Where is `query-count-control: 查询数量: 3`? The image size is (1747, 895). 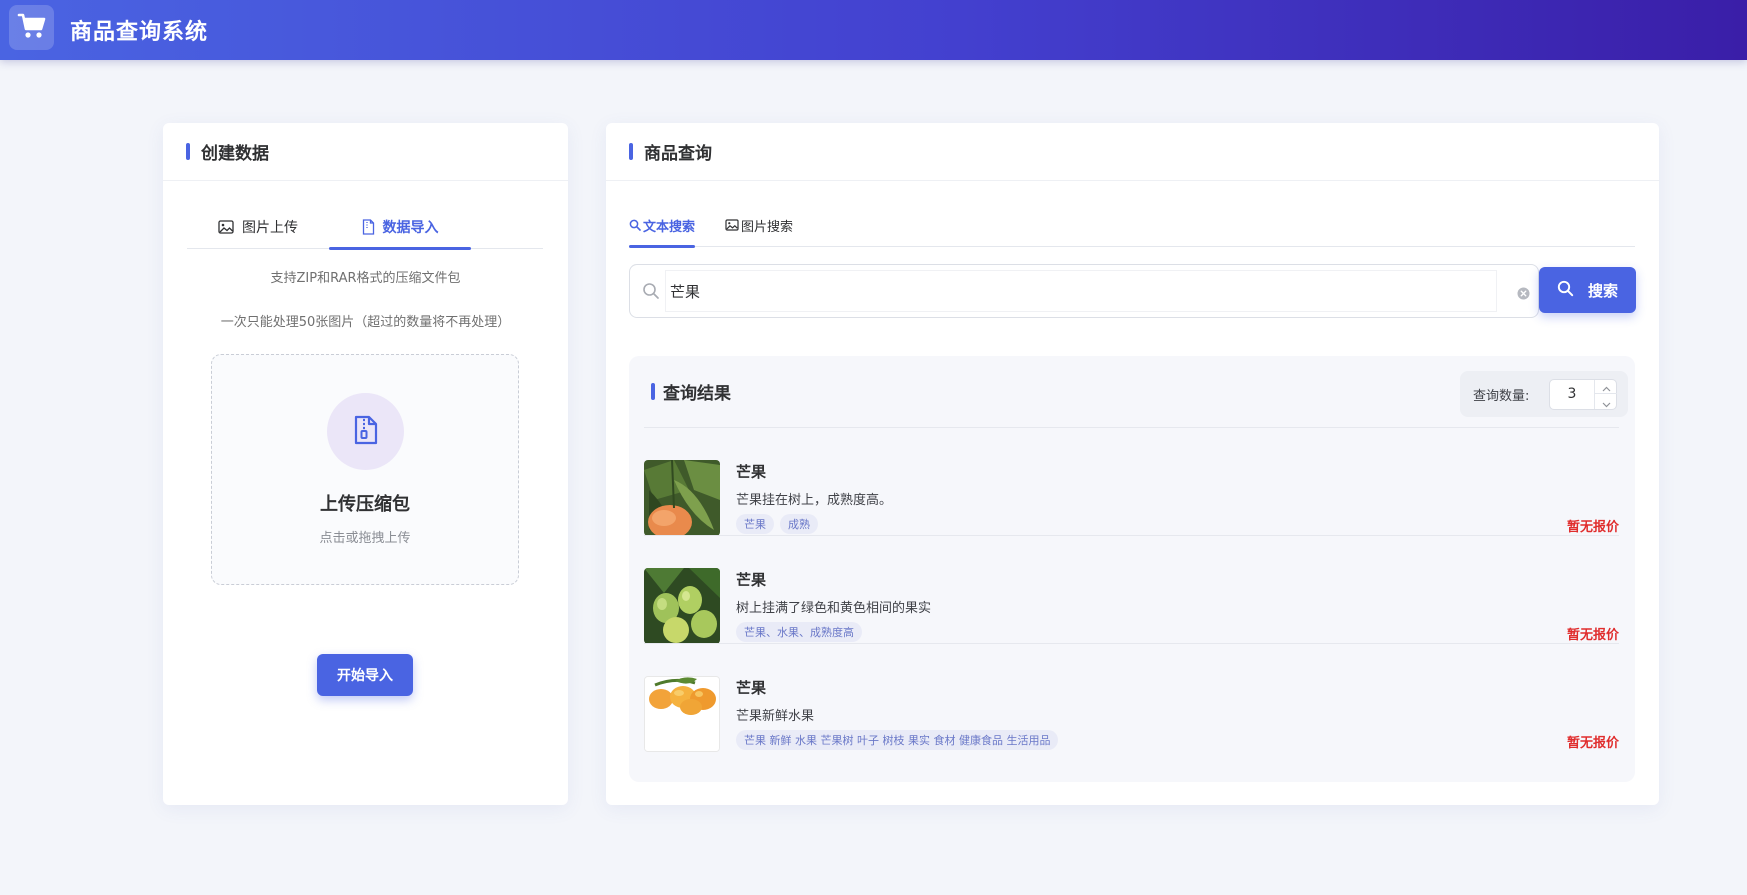 query-count-control: 查询数量: 3 is located at coordinates (1544, 394).